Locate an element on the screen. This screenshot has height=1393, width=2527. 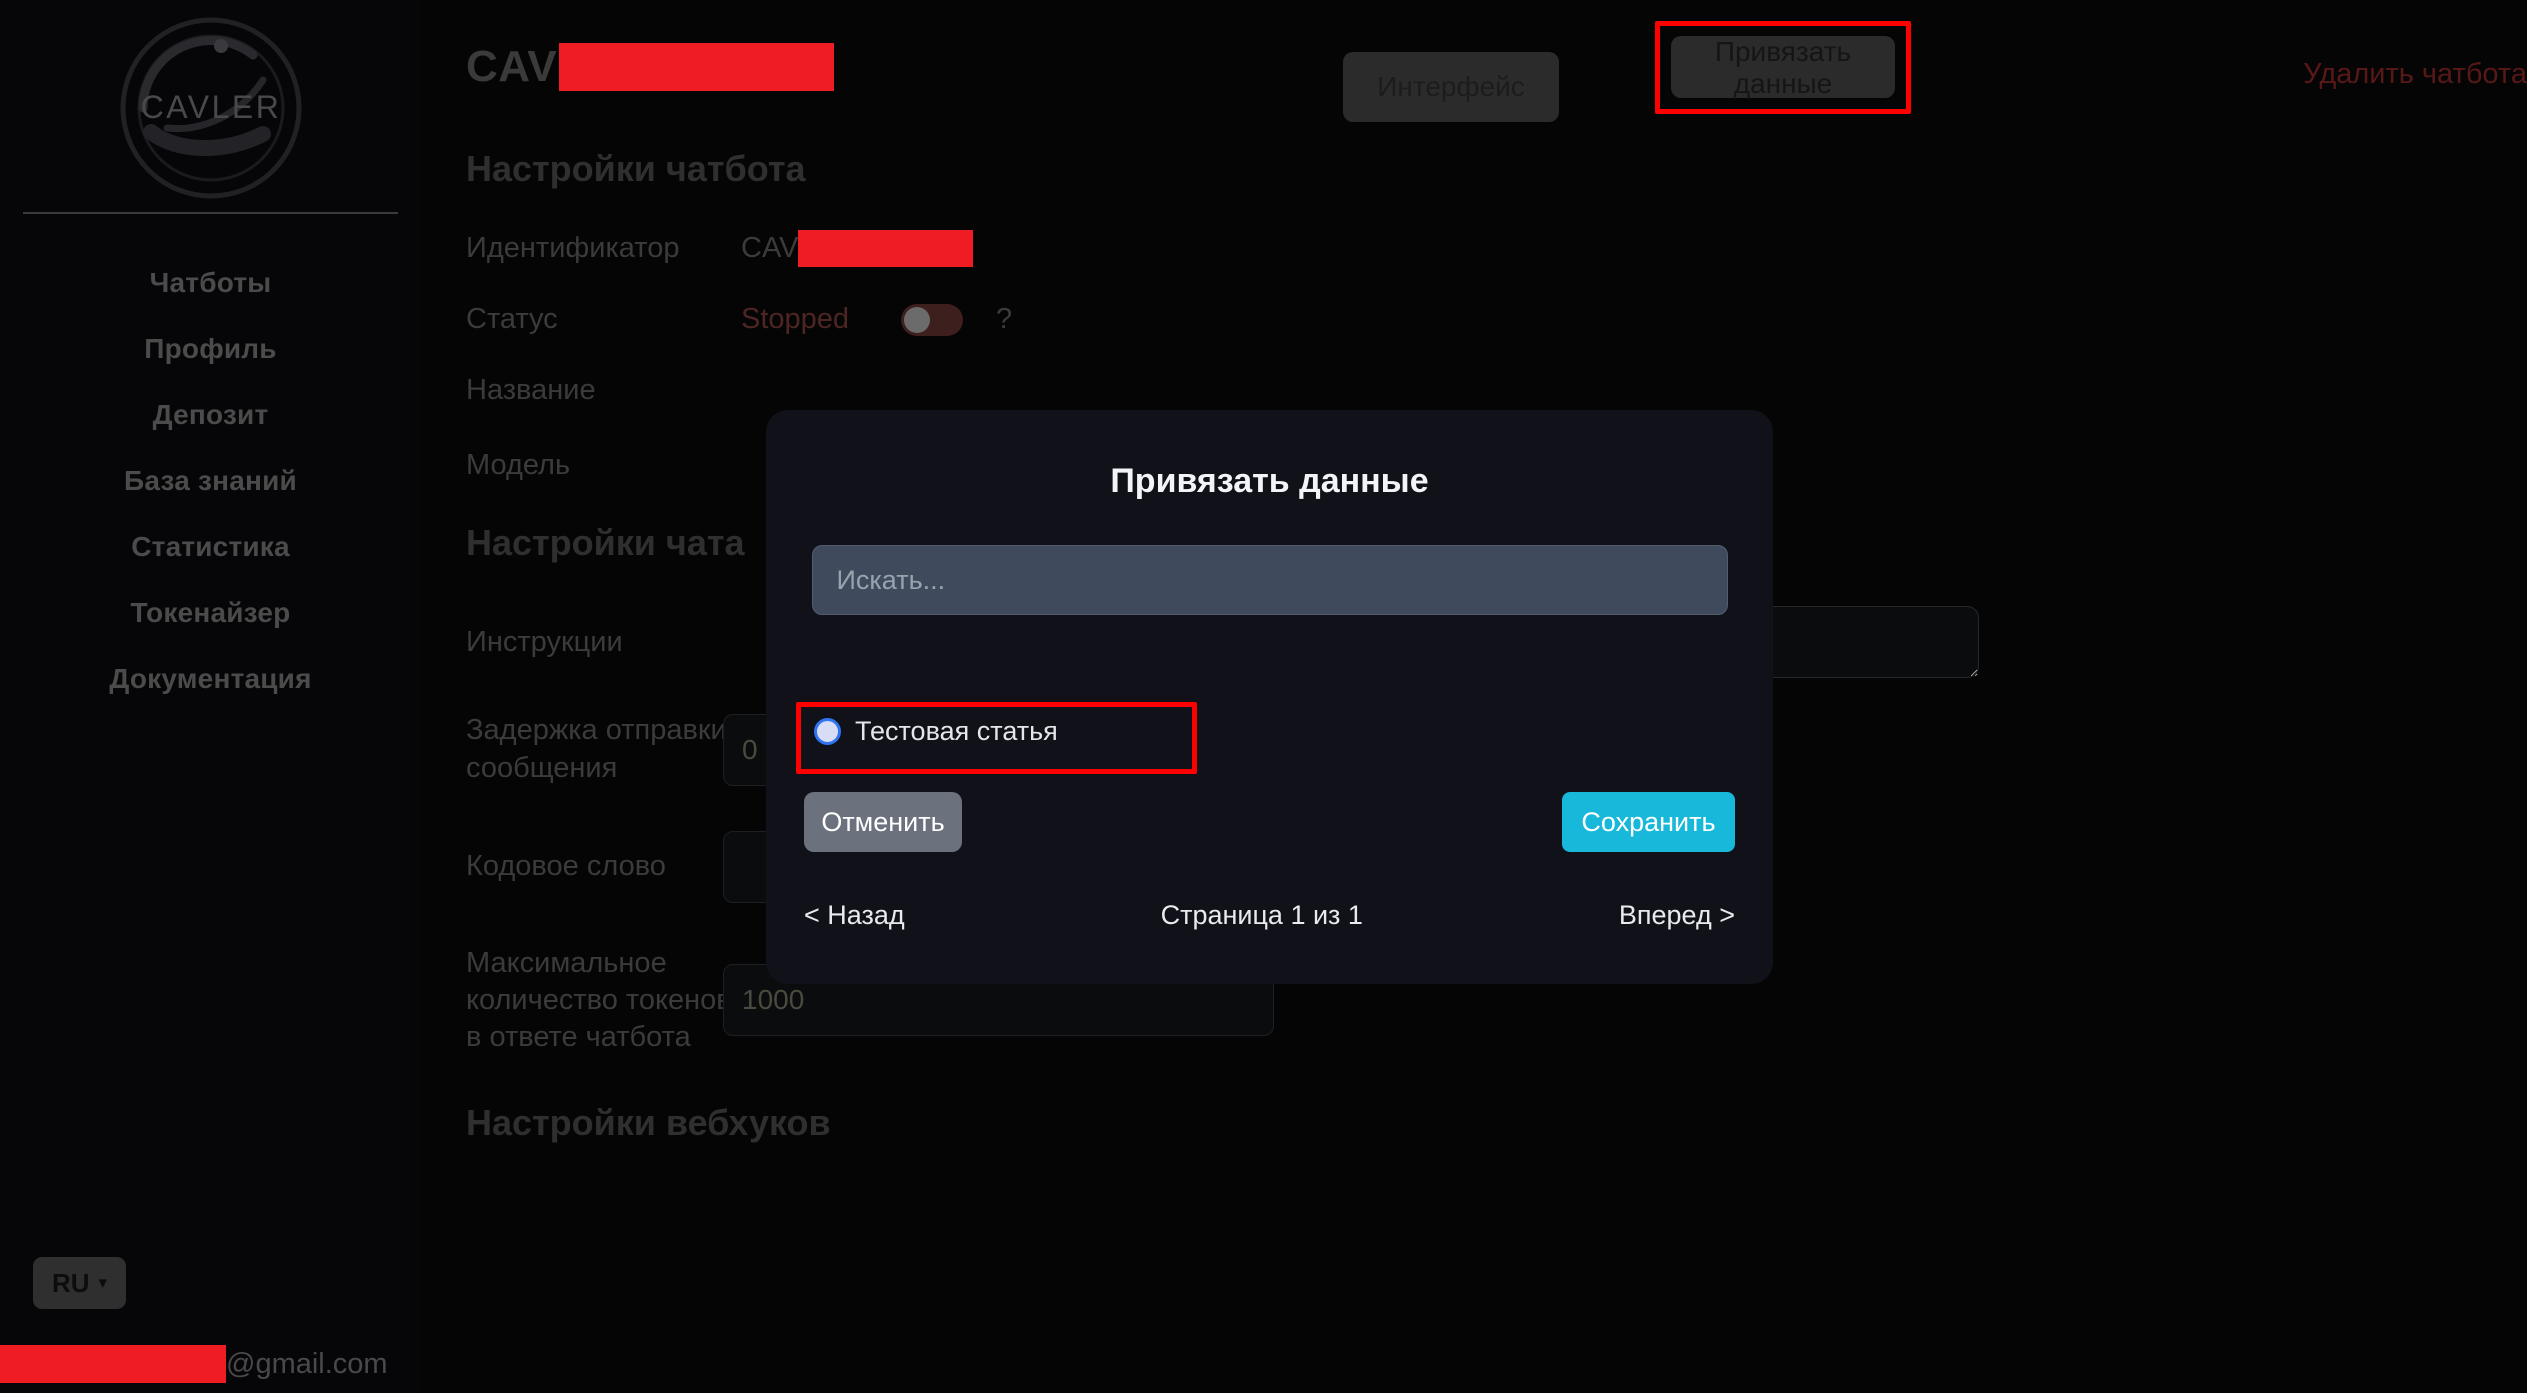
language-value: RU is located at coordinates (70, 1282).